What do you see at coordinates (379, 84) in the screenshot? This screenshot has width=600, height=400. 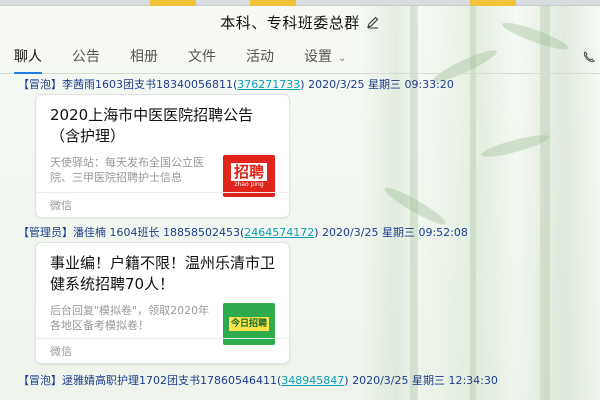 I see `timestamp: 2020/3/25 星期三 09:33:20` at bounding box center [379, 84].